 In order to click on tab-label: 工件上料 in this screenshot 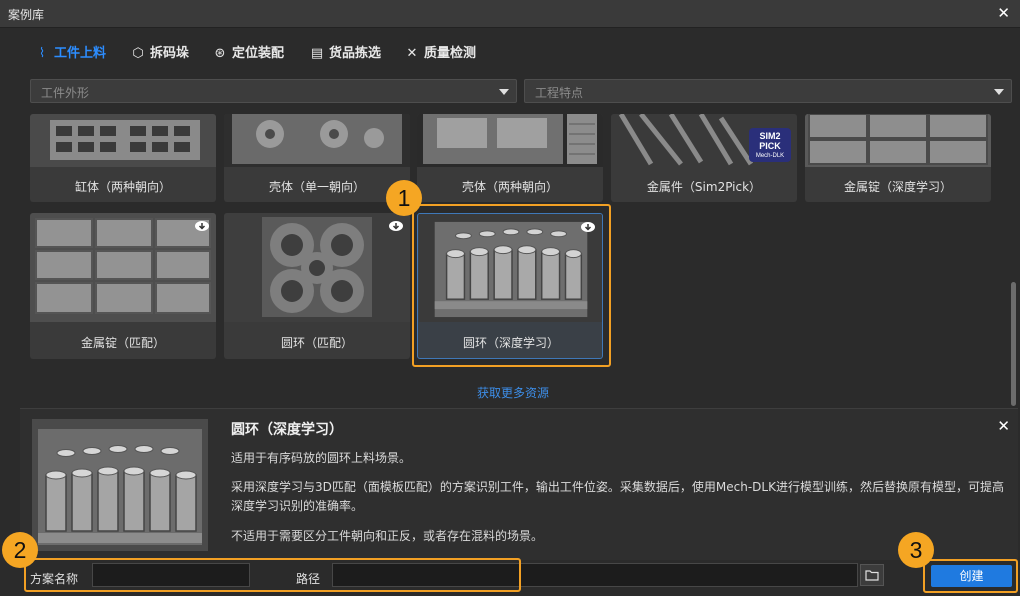, I will do `click(80, 53)`.